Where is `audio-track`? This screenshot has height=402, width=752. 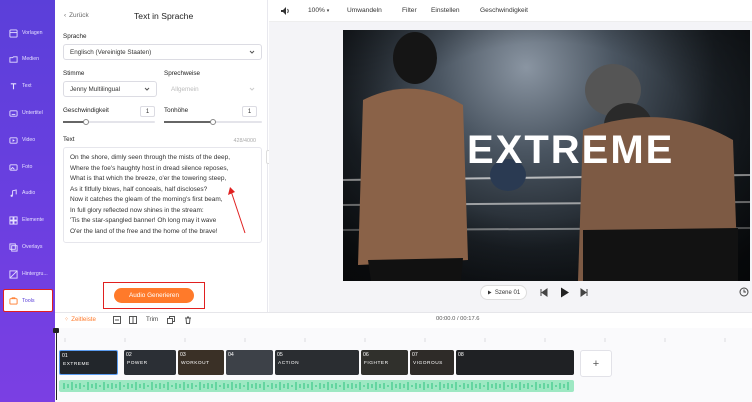
audio-track is located at coordinates (316, 386).